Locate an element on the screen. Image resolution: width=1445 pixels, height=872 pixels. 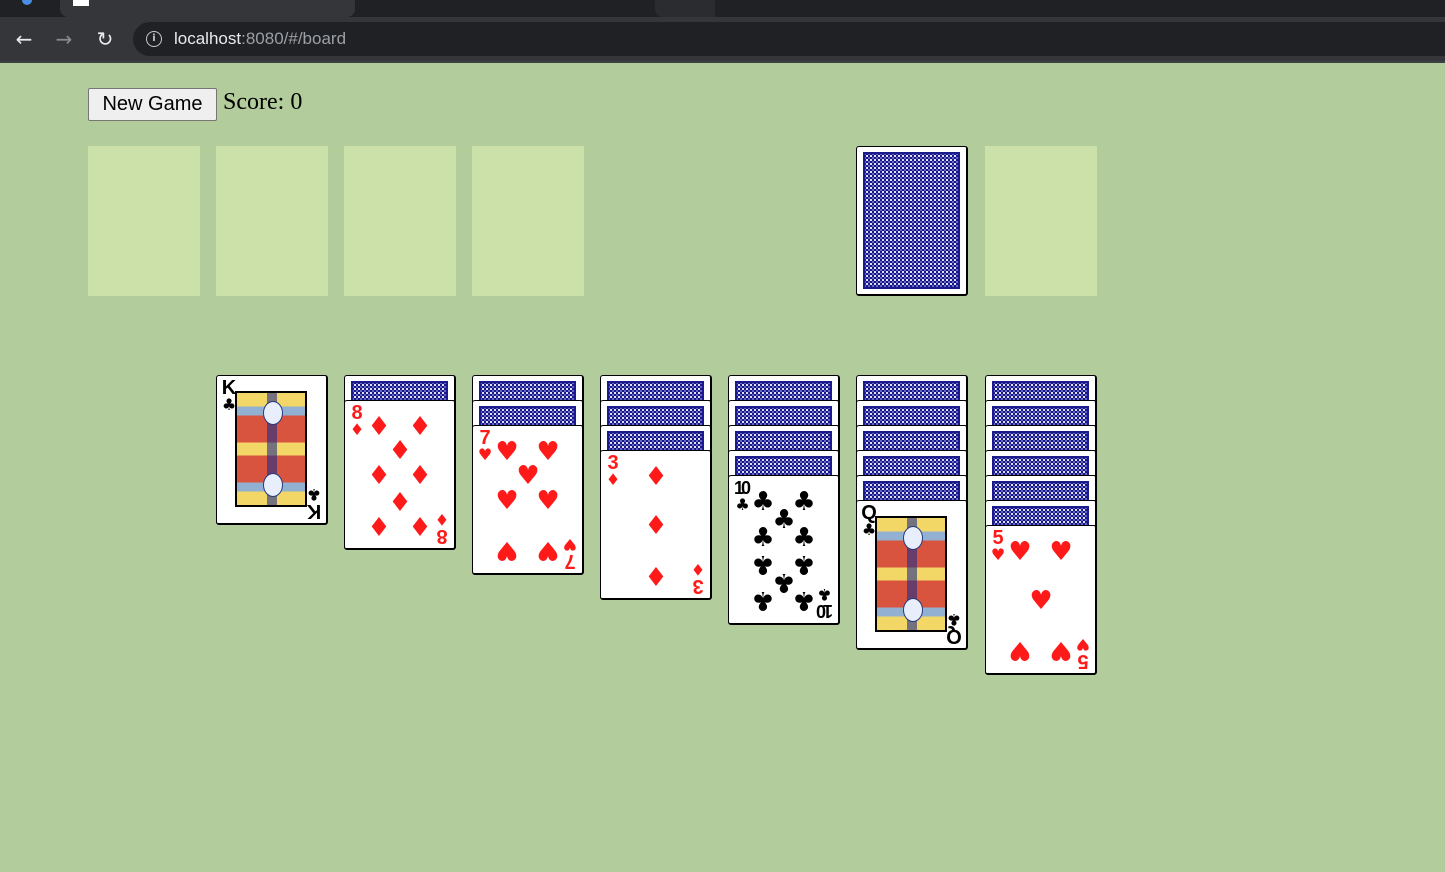
tableau-2-face-up-card: 8 ♦ 8 ♦ ♦ ♦ ♦ ♦ ♦ ♦ ♦ ♦ is located at coordinates (400, 475).